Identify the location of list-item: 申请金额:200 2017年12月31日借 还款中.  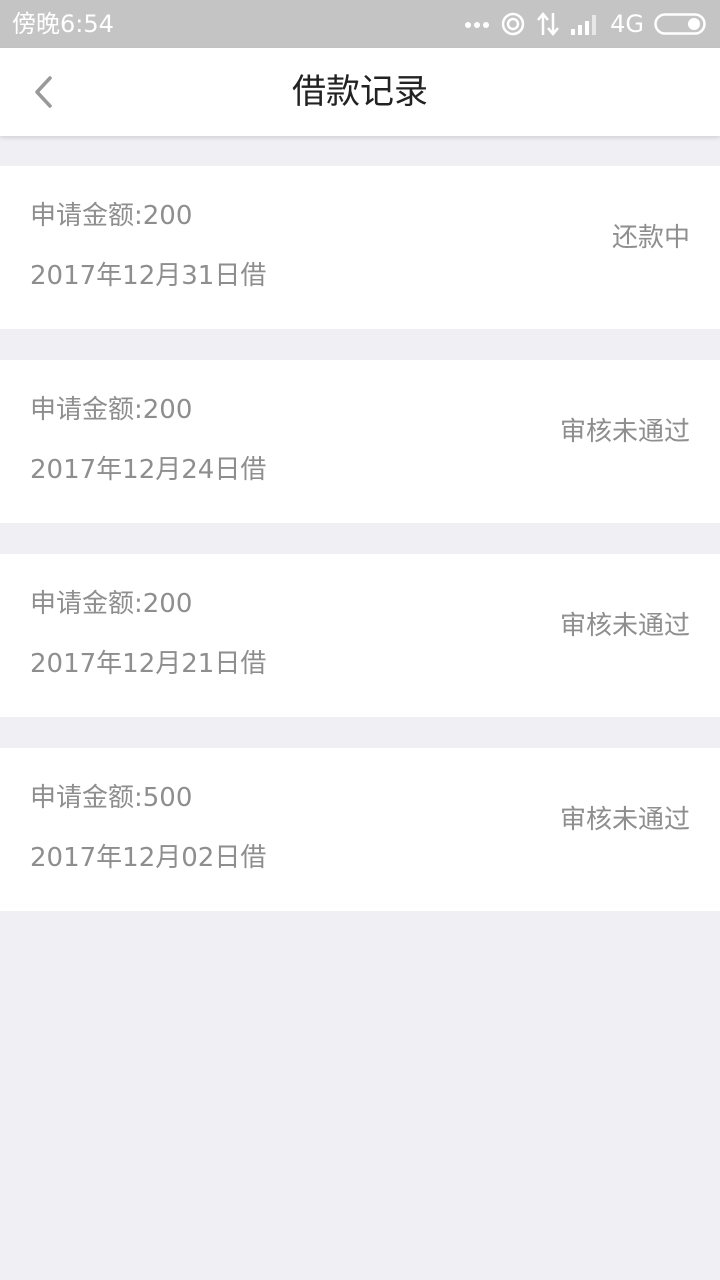
(360, 247).